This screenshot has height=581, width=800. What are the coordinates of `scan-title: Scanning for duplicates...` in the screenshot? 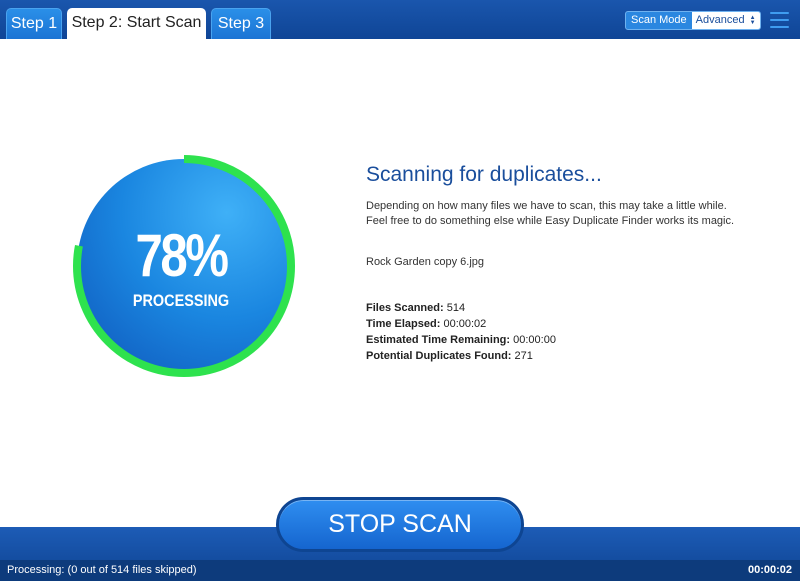 It's located at (484, 174).